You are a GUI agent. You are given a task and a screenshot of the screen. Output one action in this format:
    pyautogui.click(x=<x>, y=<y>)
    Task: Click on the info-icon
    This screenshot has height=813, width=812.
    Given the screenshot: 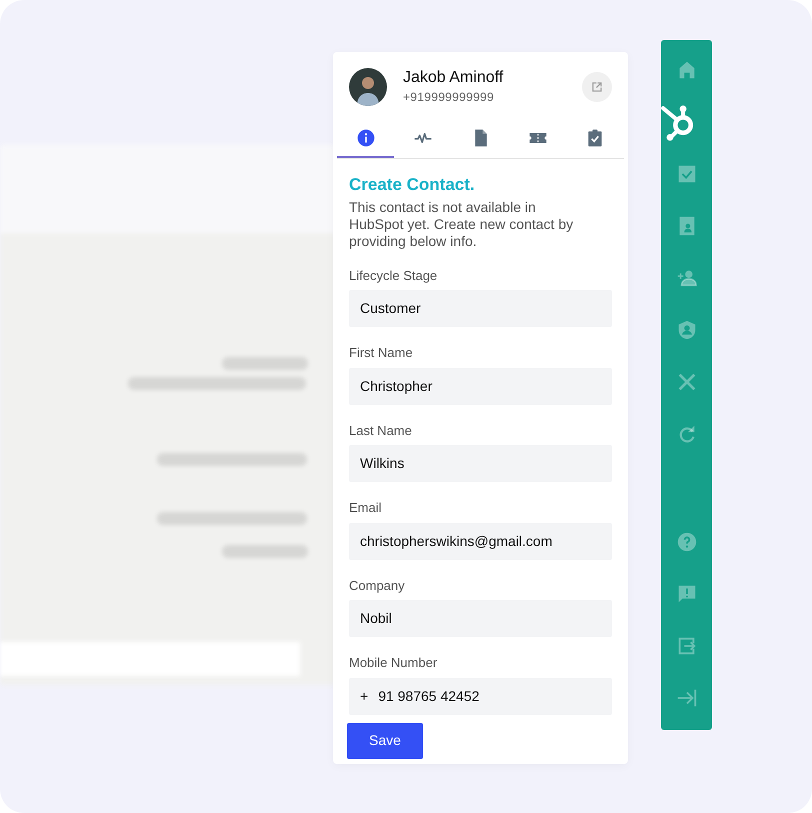 What is the action you would take?
    pyautogui.click(x=366, y=138)
    